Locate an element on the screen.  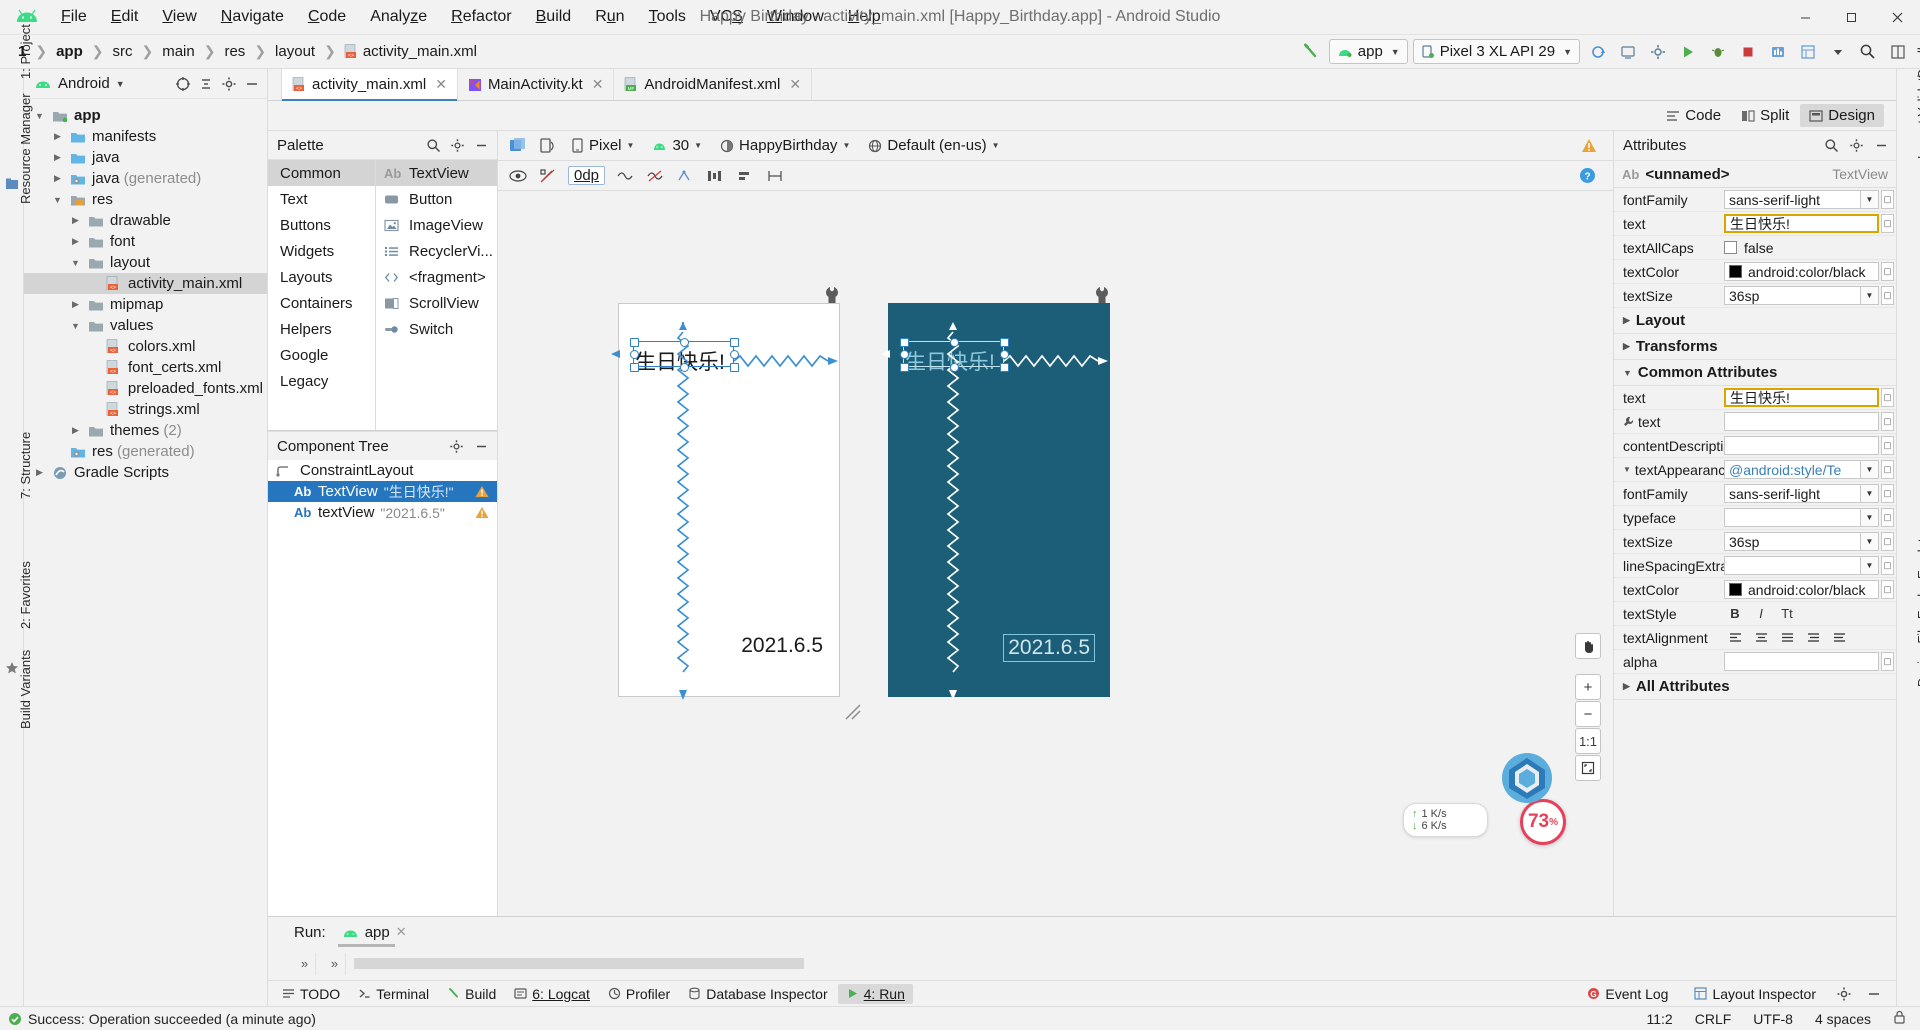
view-mode-split: Split is located at coordinates (1765, 115).